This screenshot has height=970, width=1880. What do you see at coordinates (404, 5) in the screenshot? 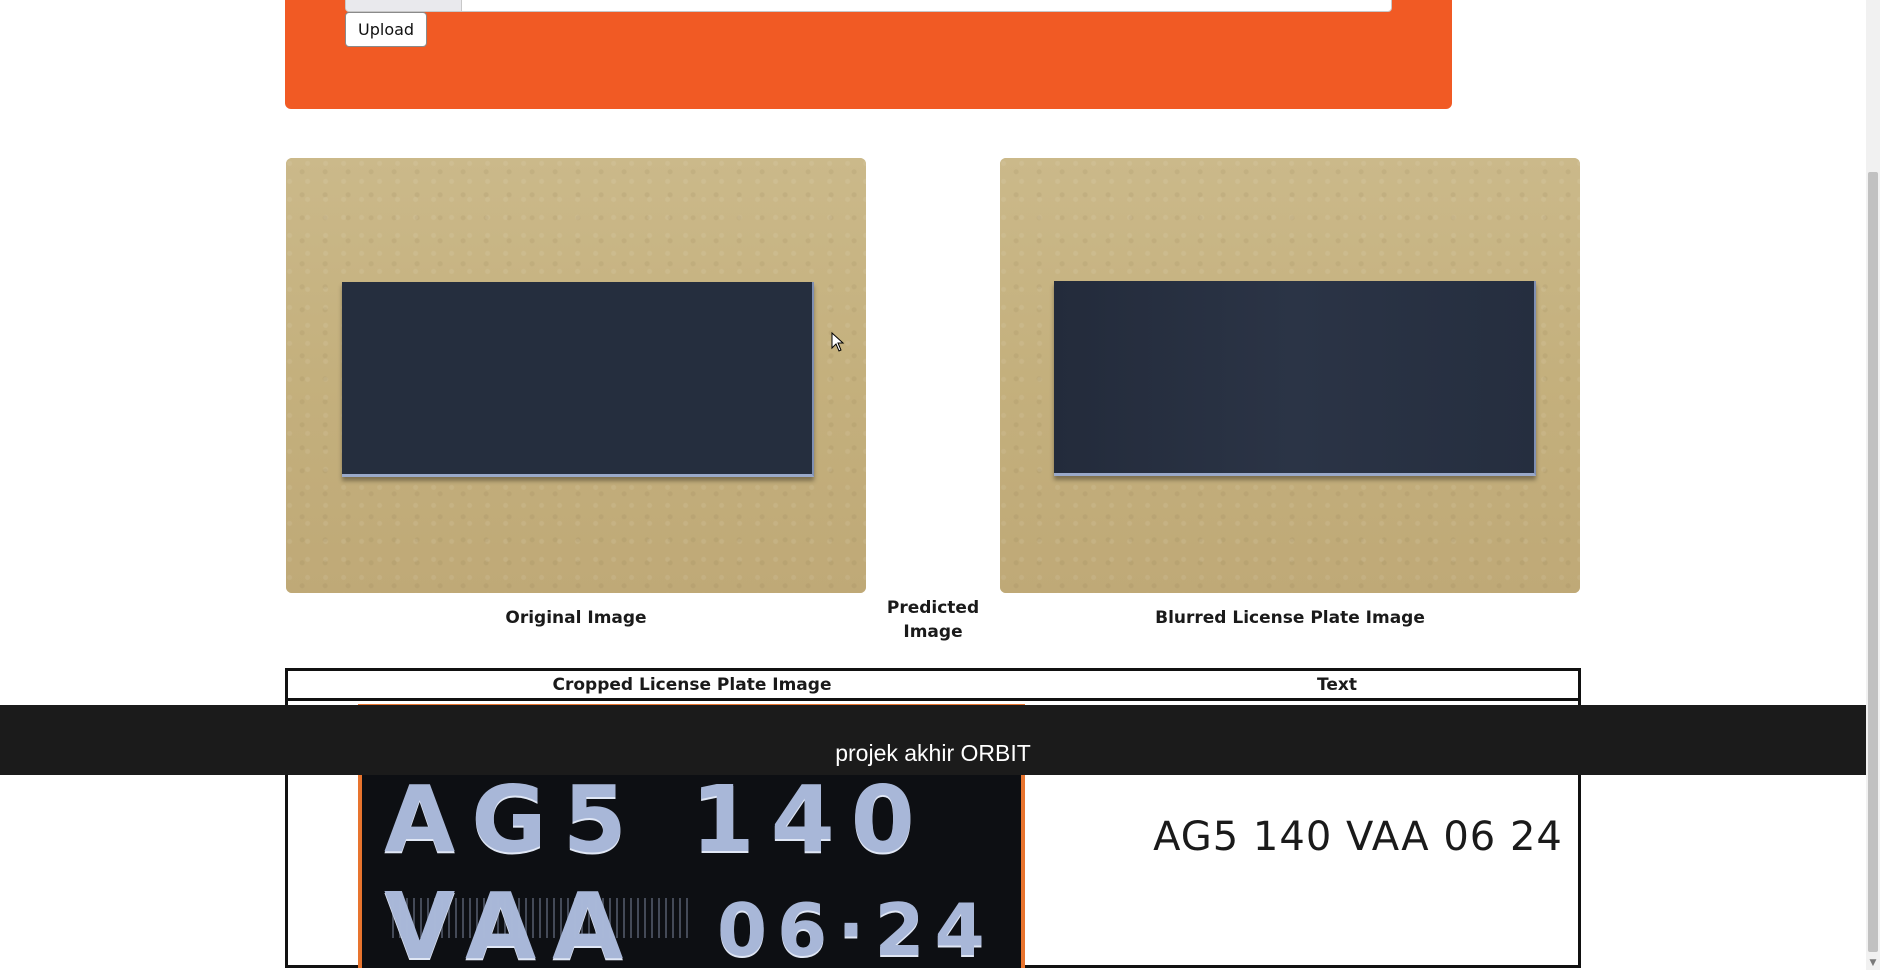
I see `choose-file-button` at bounding box center [404, 5].